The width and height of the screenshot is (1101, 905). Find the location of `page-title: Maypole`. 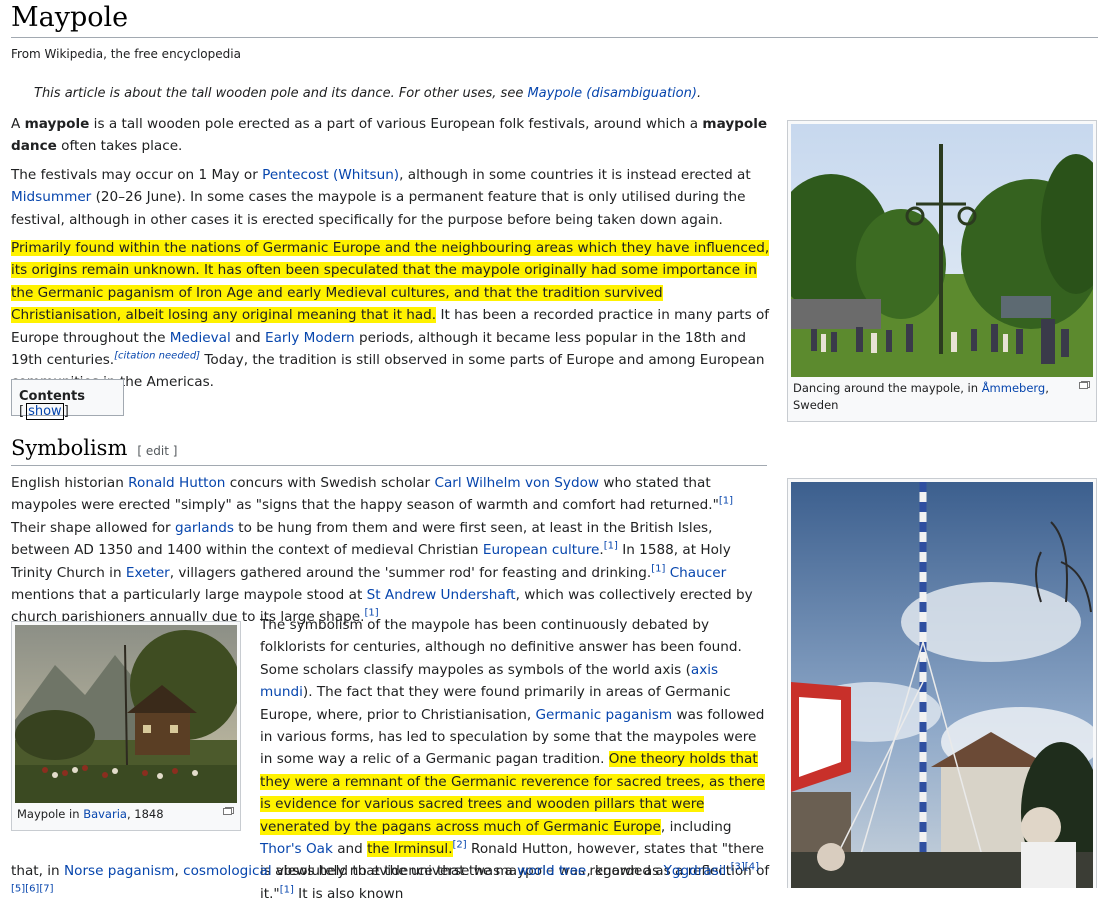

page-title: Maypole is located at coordinates (554, 19).